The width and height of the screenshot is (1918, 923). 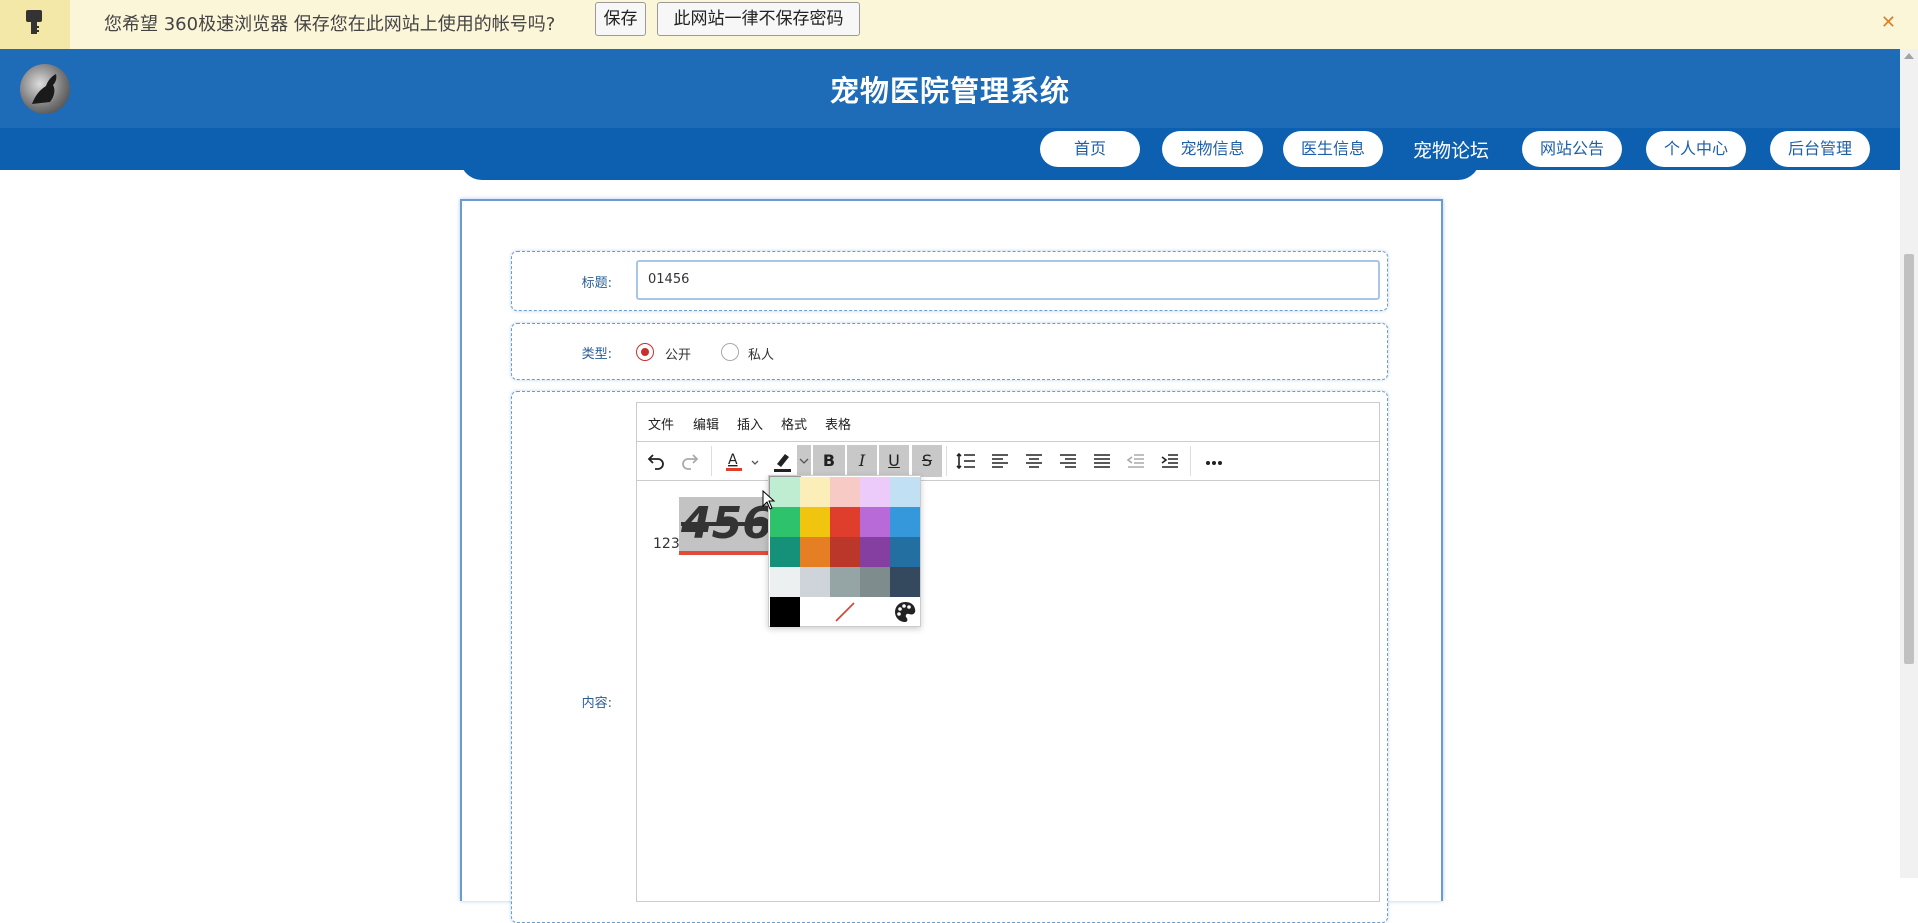 What do you see at coordinates (596, 354) in the screenshot?
I see `type-label: 类型:` at bounding box center [596, 354].